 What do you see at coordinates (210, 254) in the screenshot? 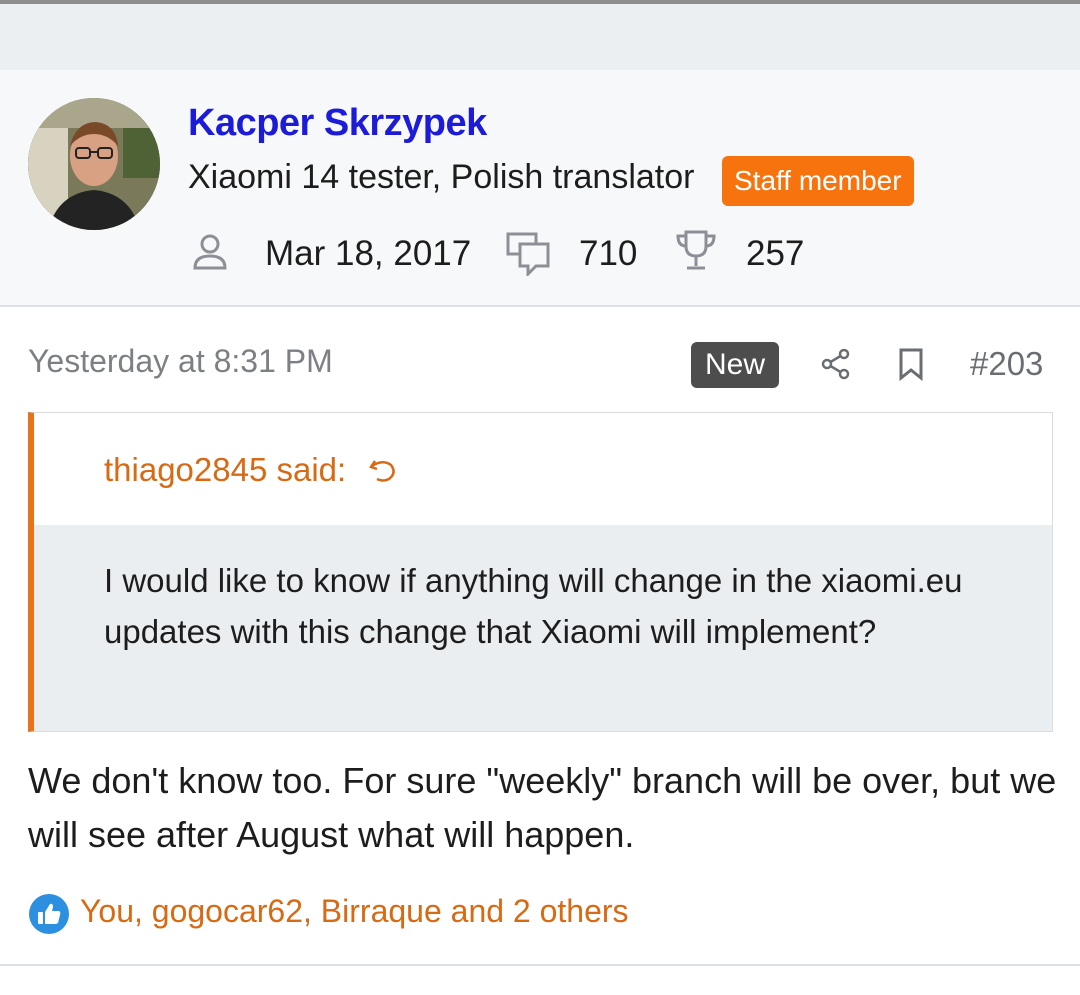
I see `user-icon` at bounding box center [210, 254].